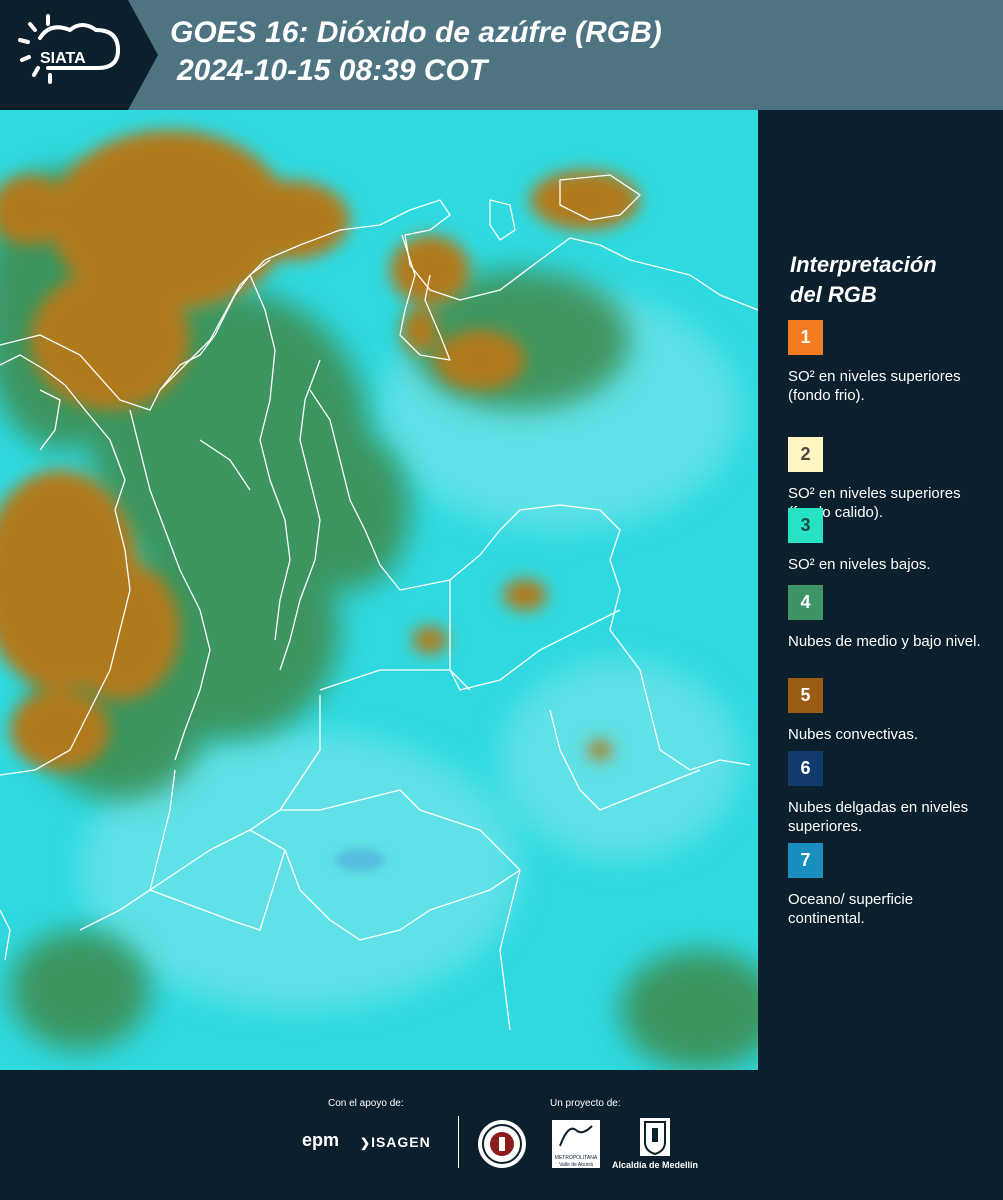 The image size is (1003, 1200). Describe the element at coordinates (502, 1144) in the screenshot. I see `medellin-seal-icon` at that location.